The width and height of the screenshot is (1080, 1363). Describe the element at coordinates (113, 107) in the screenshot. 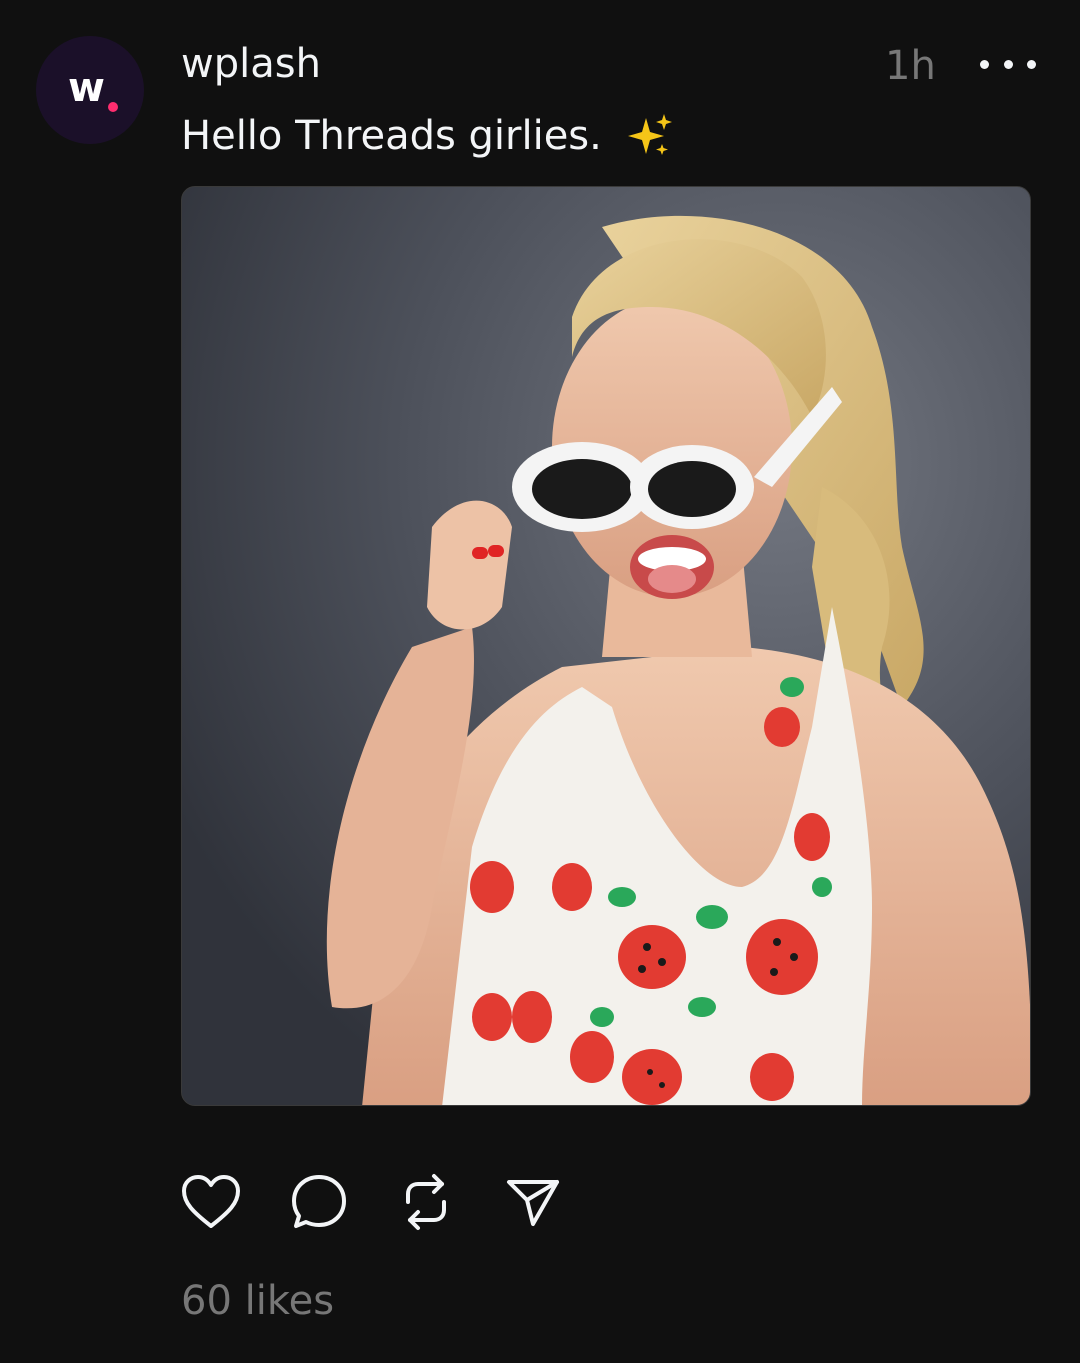

I see `avatar-logo-dot` at that location.